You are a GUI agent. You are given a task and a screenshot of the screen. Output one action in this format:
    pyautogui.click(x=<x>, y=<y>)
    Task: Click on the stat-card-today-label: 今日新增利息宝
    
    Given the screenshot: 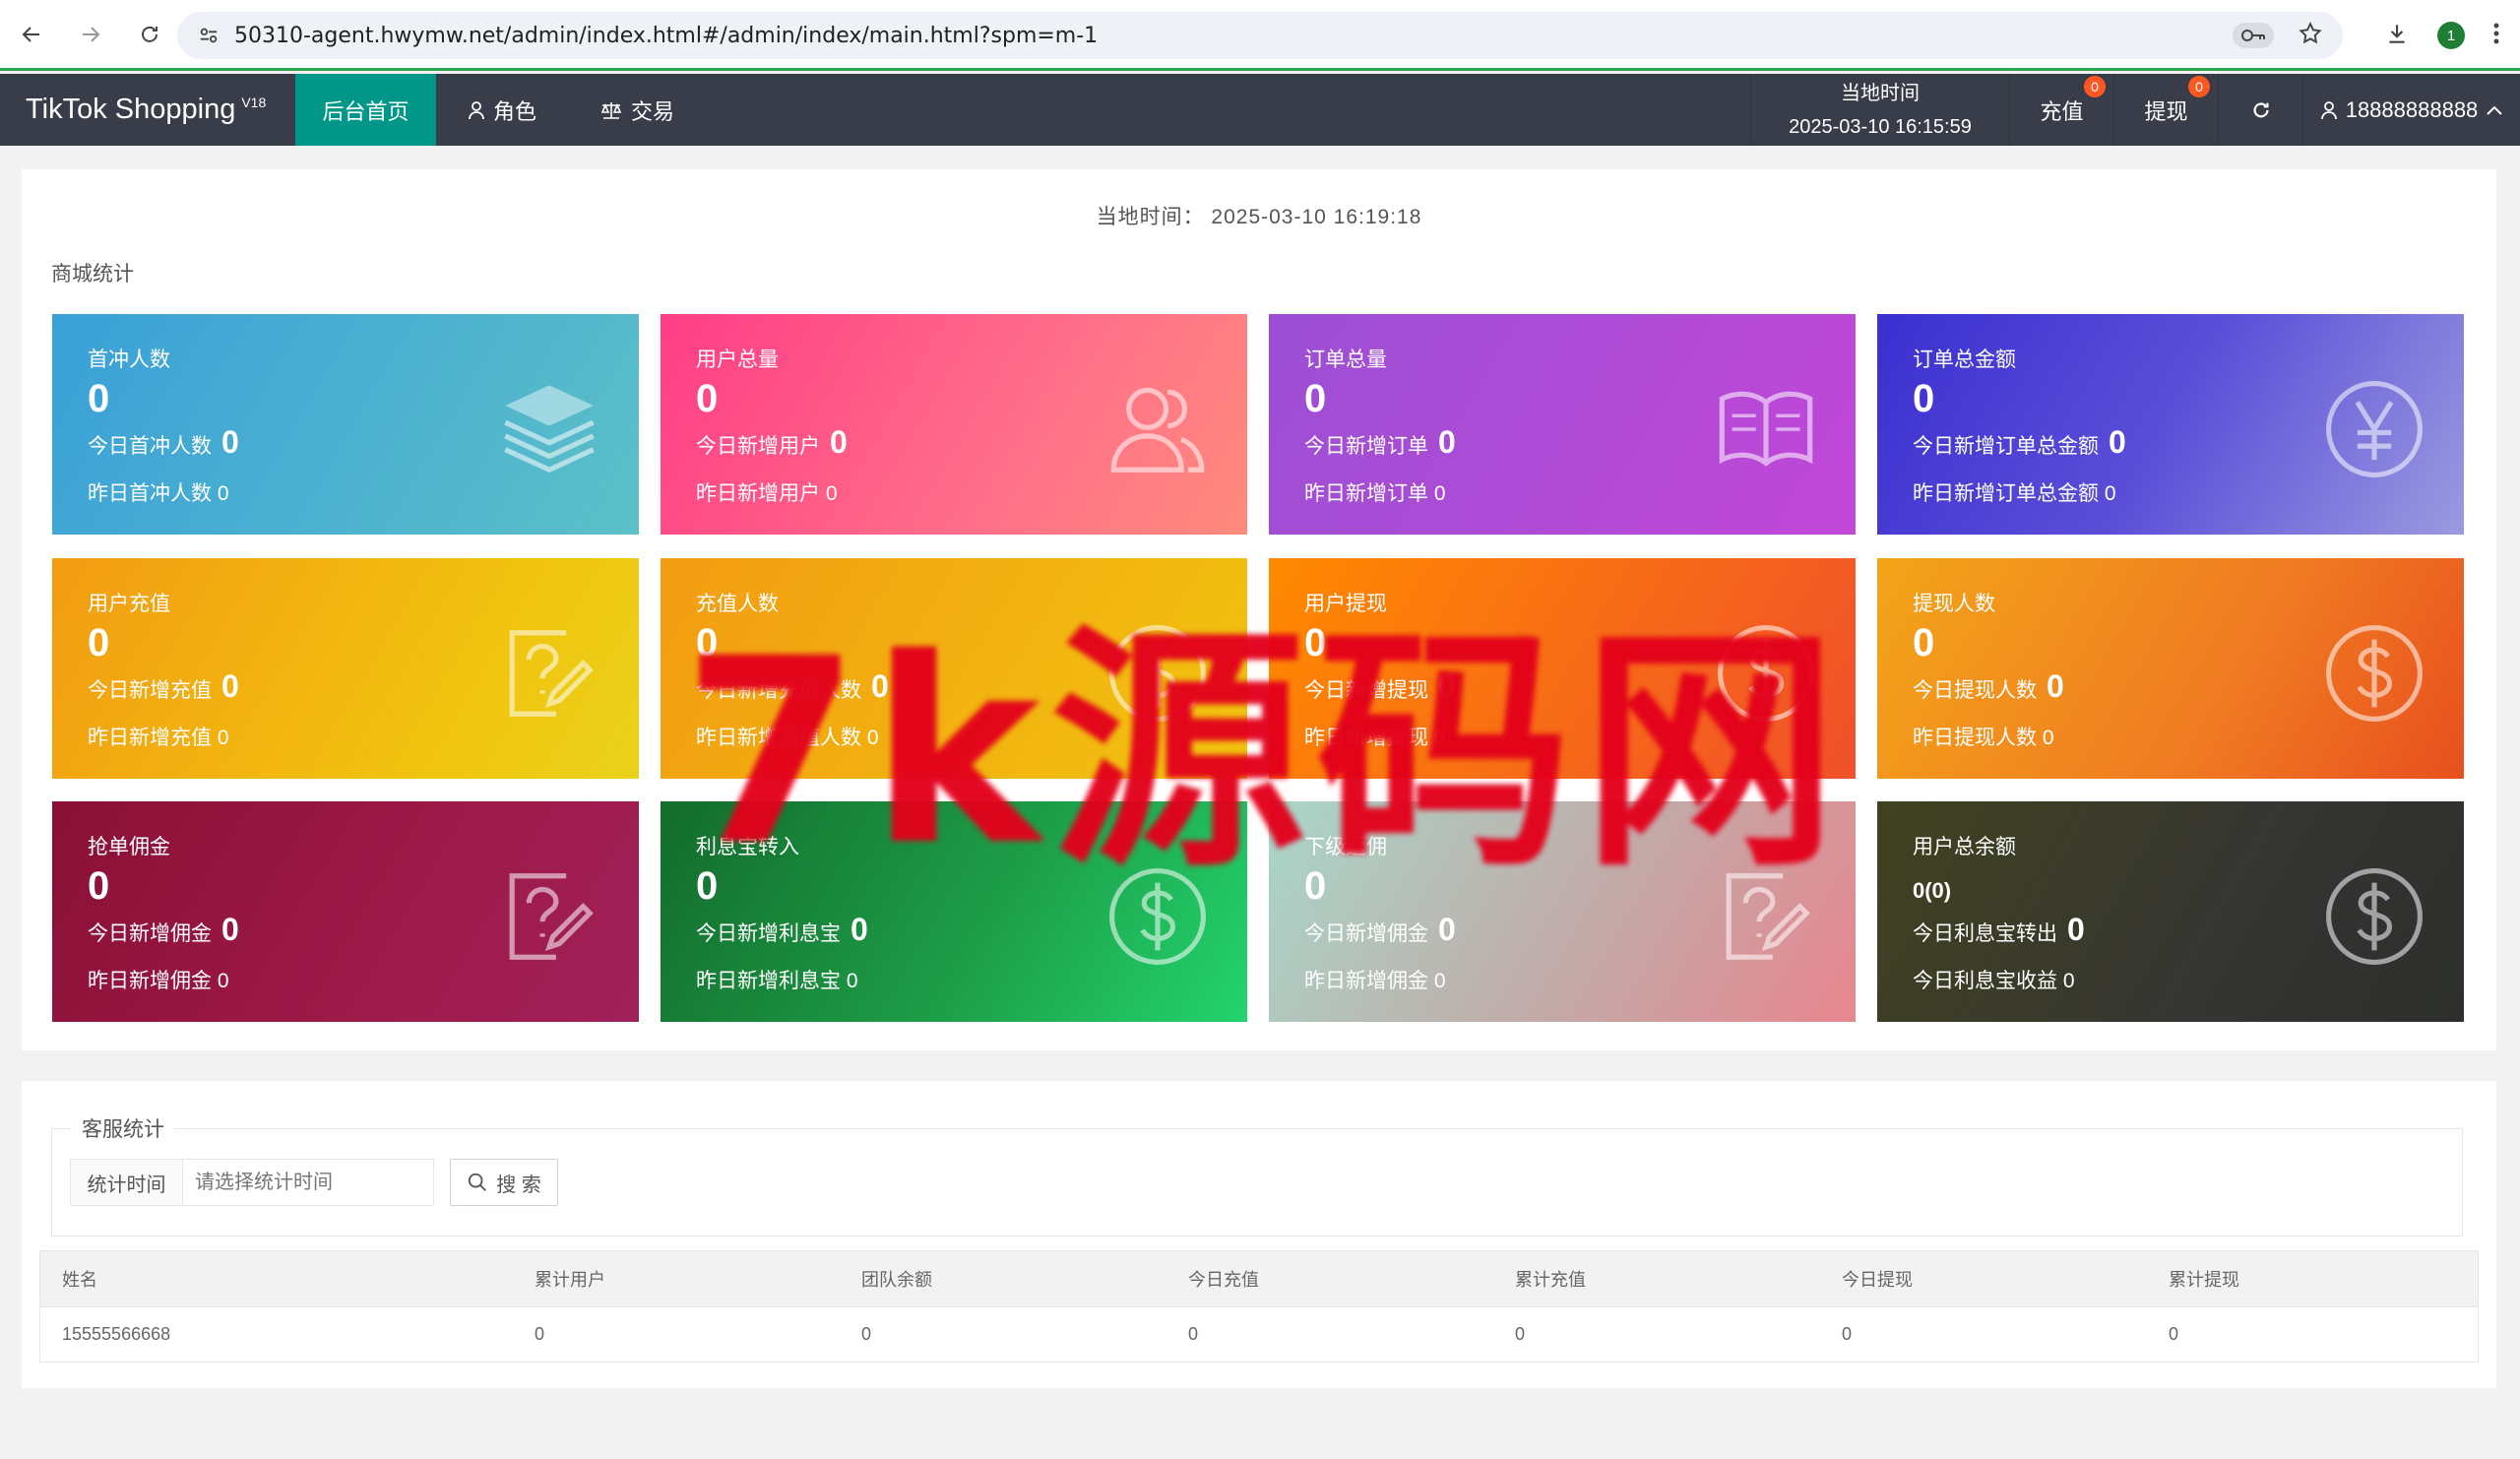 What is the action you would take?
    pyautogui.click(x=768, y=933)
    